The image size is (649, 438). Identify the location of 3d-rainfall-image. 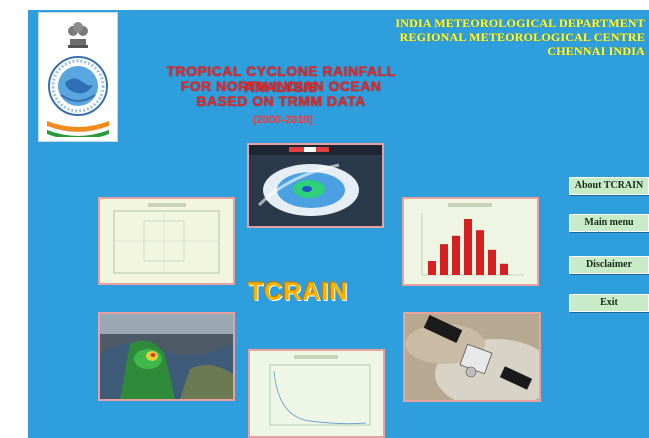
(166, 356).